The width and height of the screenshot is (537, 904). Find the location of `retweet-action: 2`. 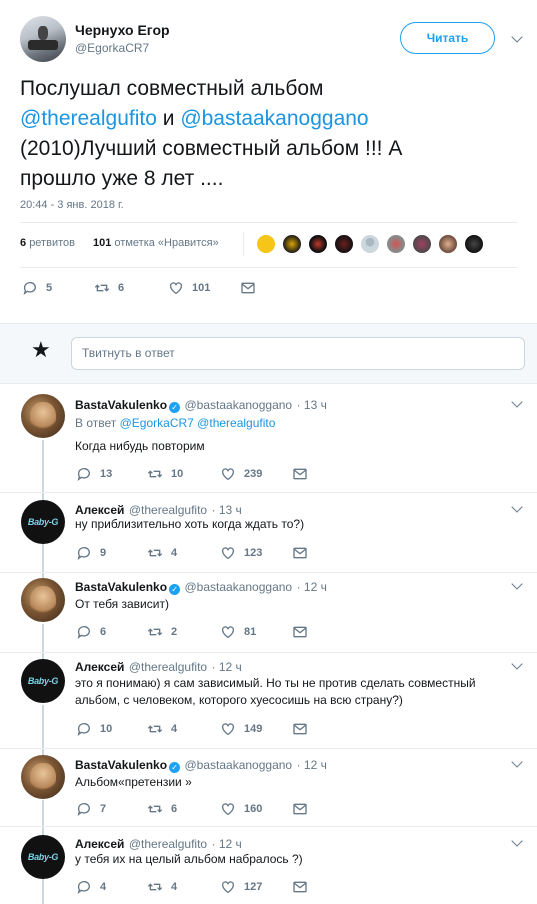

retweet-action: 2 is located at coordinates (162, 632).